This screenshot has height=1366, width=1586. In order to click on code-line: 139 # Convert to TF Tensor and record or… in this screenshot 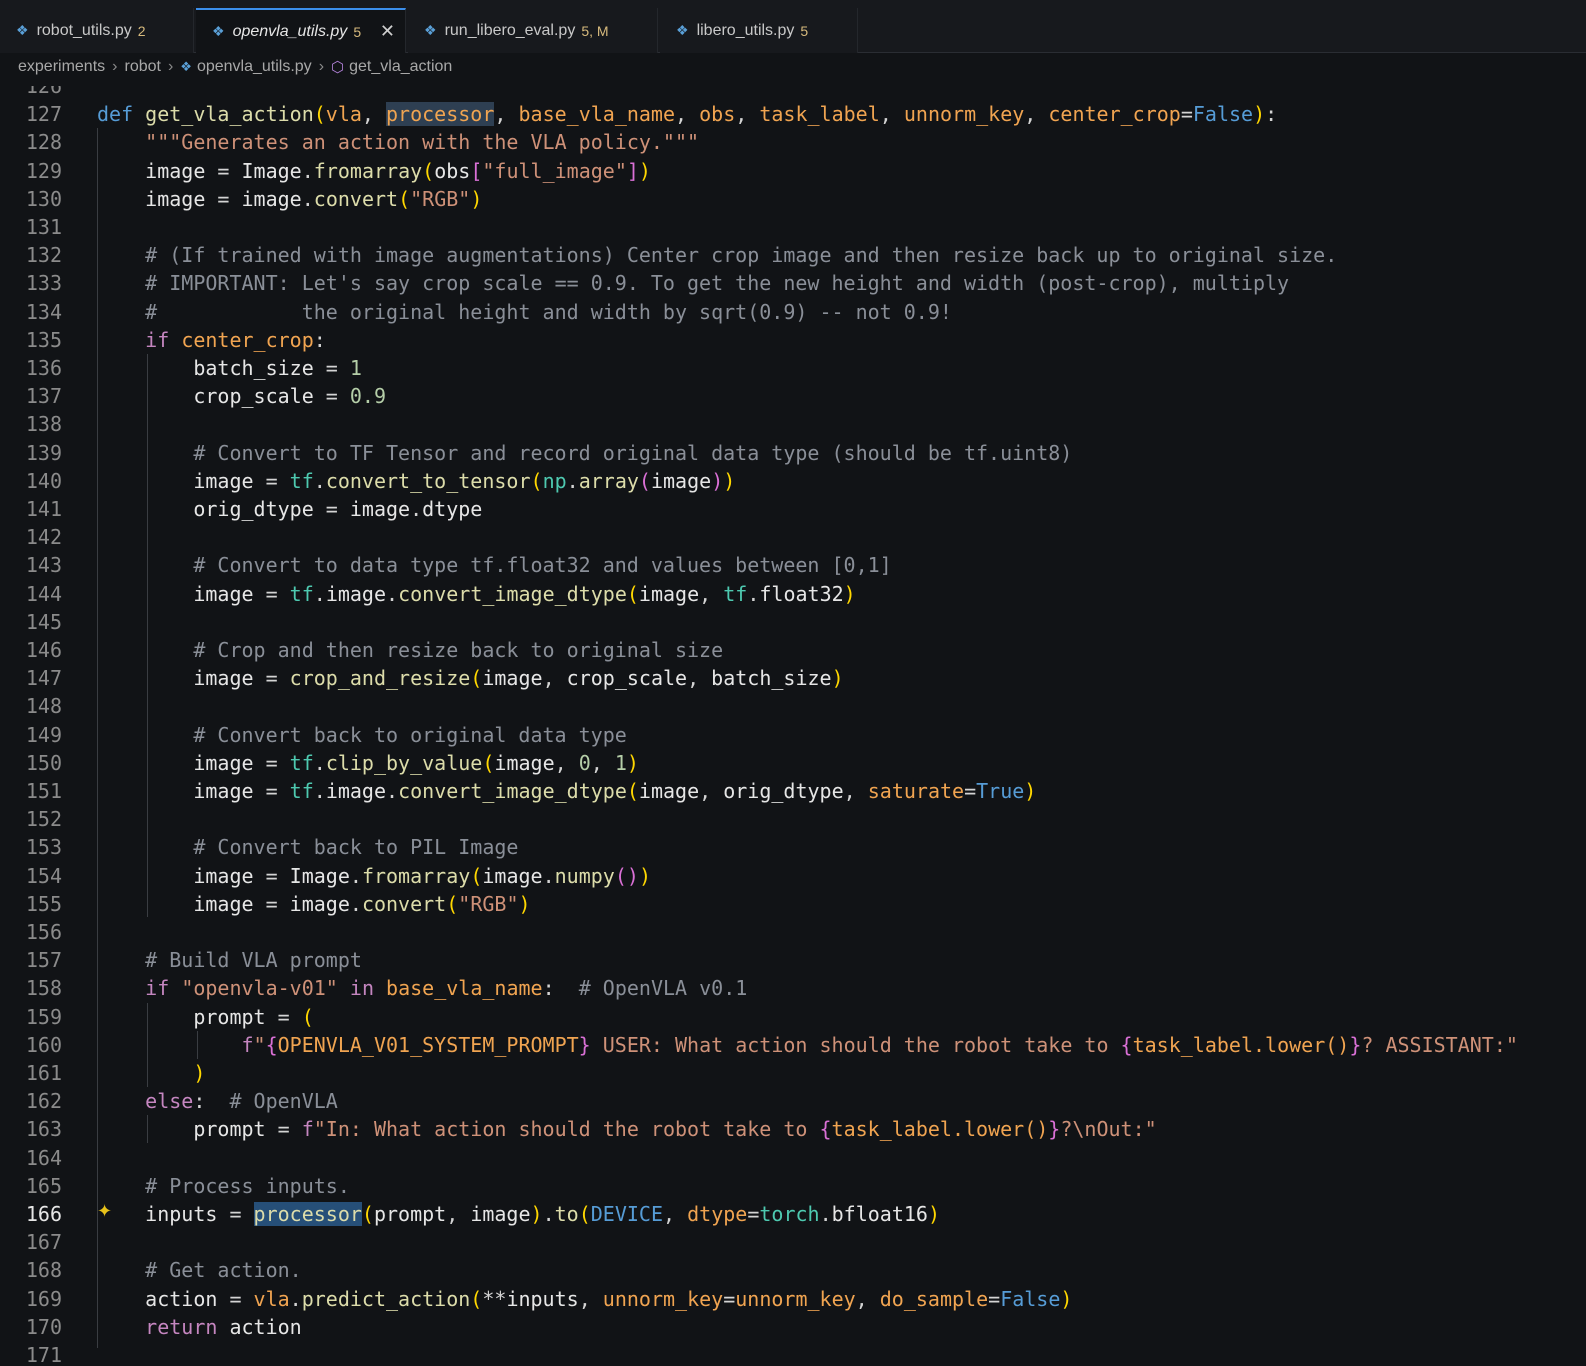, I will do `click(793, 453)`.